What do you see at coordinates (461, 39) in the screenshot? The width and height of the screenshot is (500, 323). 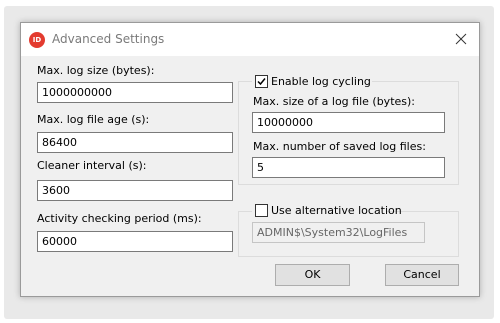 I see `close-icon` at bounding box center [461, 39].